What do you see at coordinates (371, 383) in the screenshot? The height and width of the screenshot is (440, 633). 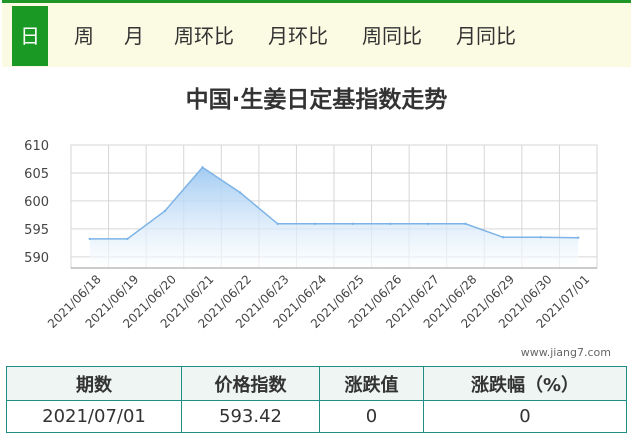 I see `col-header-change-value: 涨跌值` at bounding box center [371, 383].